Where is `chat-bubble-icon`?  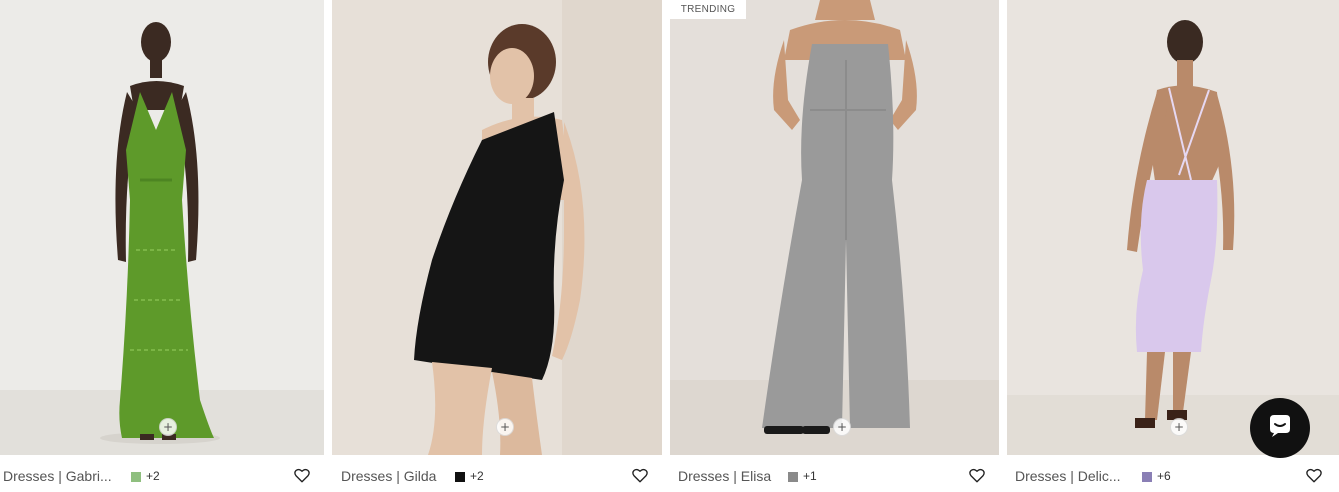 chat-bubble-icon is located at coordinates (1280, 428).